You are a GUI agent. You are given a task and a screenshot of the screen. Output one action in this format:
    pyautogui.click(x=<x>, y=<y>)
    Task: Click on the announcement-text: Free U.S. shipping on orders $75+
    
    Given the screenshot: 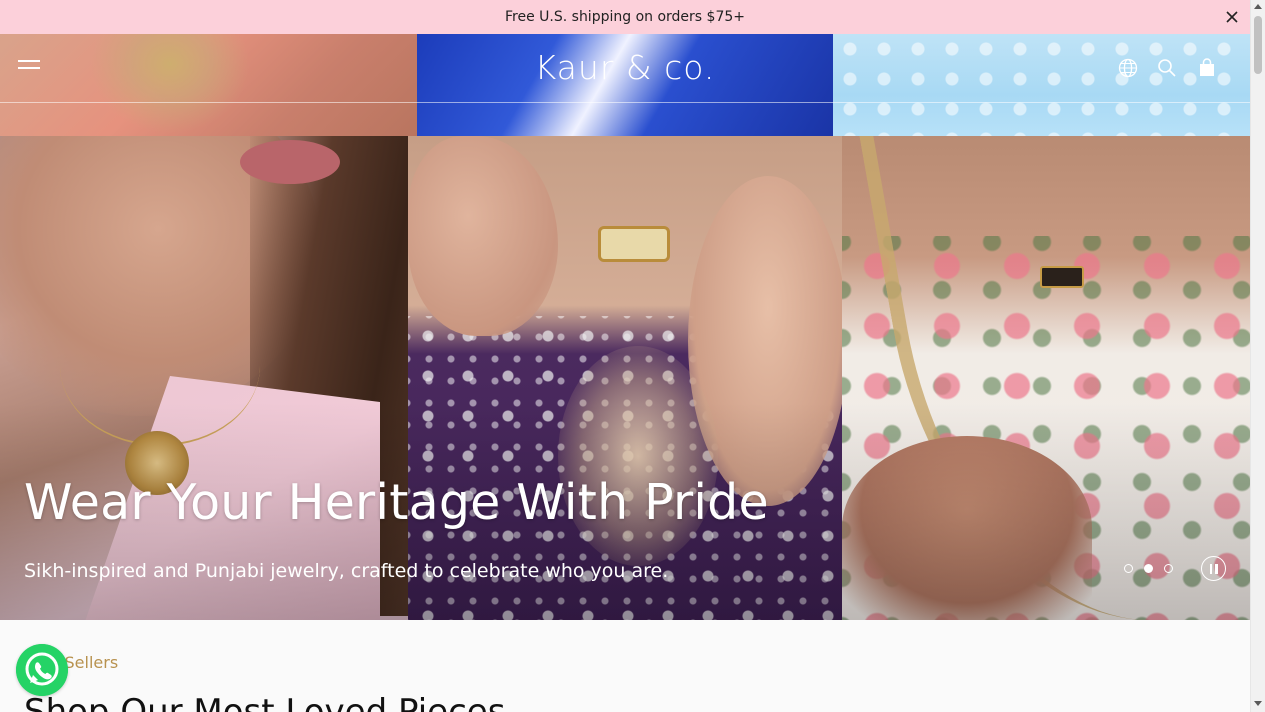 What is the action you would take?
    pyautogui.click(x=625, y=17)
    